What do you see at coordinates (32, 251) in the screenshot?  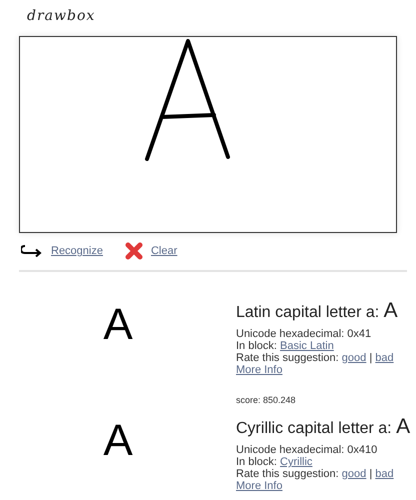 I see `hook-arrow-icon` at bounding box center [32, 251].